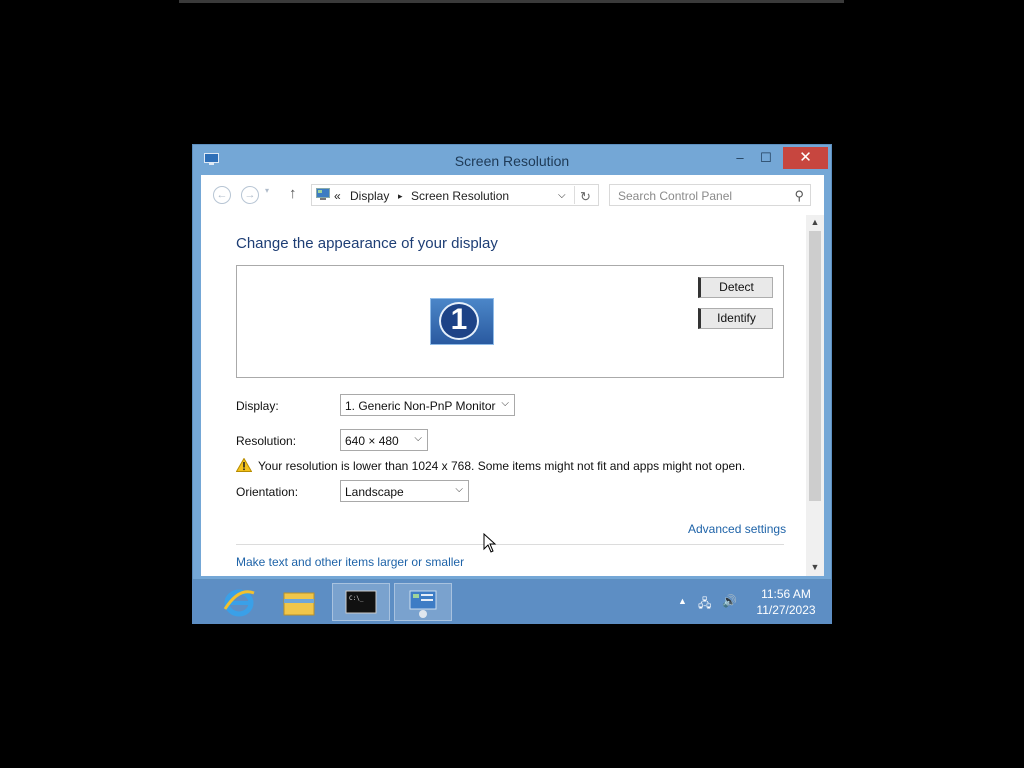 The image size is (1024, 768). What do you see at coordinates (799, 196) in the screenshot?
I see `search-icon: ⚲` at bounding box center [799, 196].